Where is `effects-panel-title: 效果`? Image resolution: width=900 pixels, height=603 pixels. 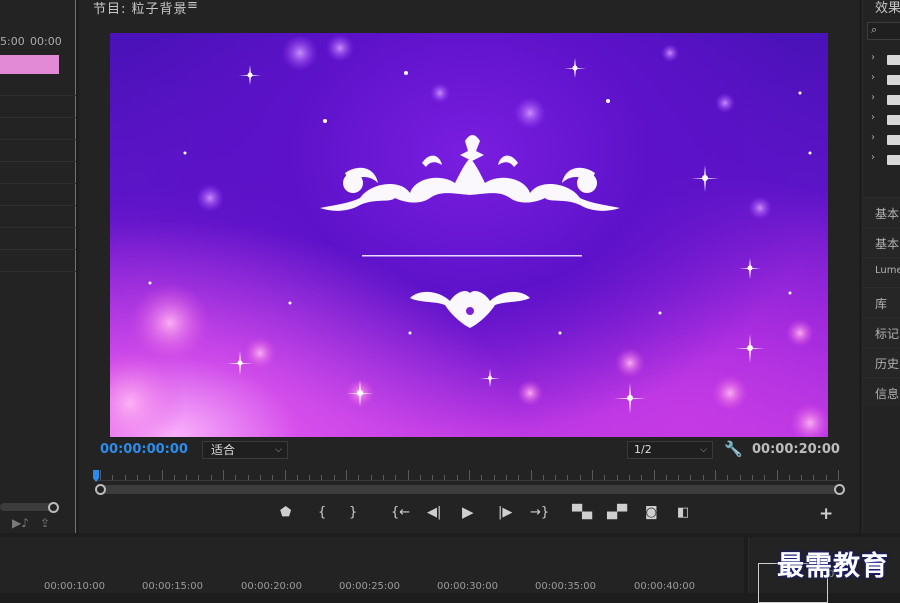
effects-panel-title: 效果 is located at coordinates (887, 8).